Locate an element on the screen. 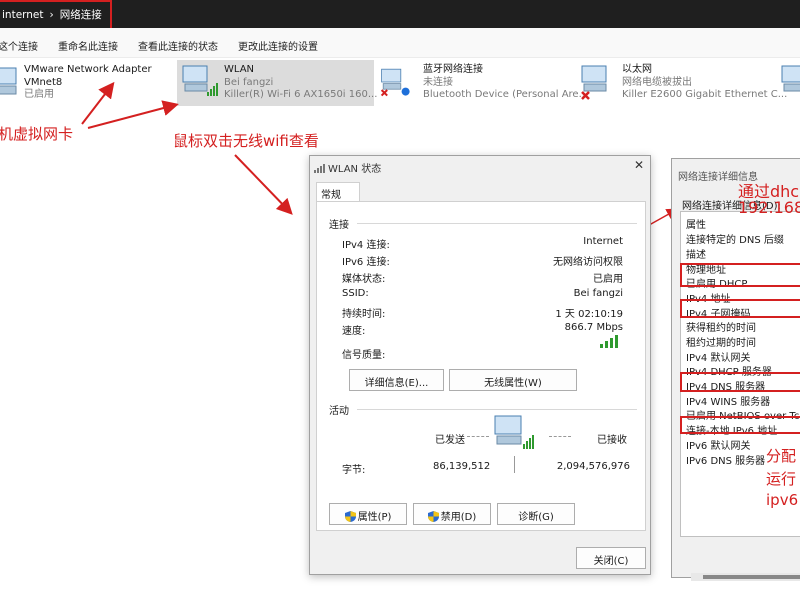 Image resolution: width=800 pixels, height=600 pixels. annotation-vm-adapter: 机虚拟网卡 is located at coordinates (37, 134).